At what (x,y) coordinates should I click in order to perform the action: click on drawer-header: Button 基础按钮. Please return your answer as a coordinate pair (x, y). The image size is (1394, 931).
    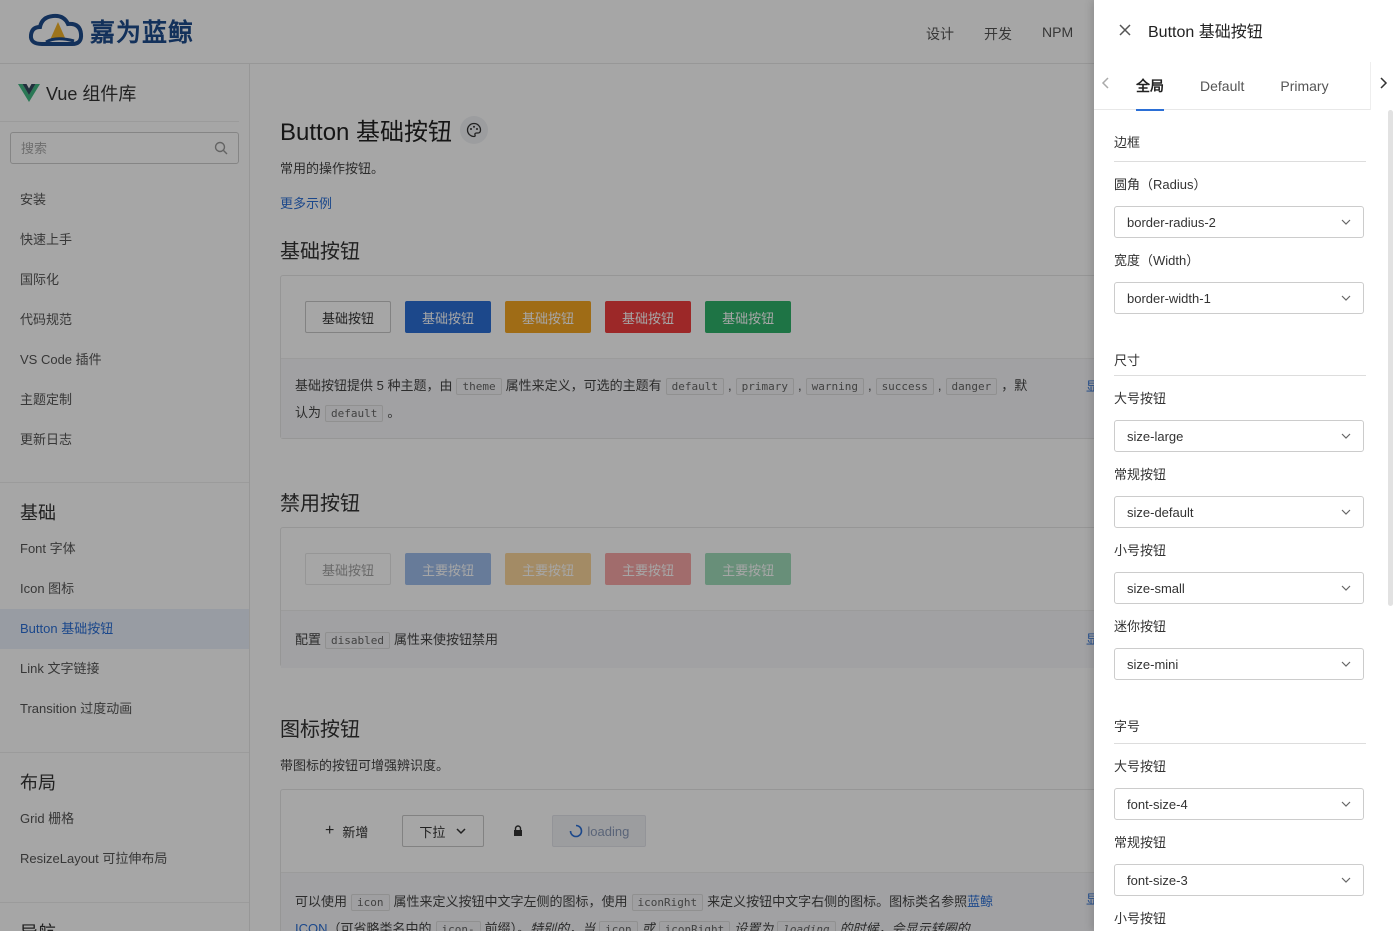
    Looking at the image, I should click on (1244, 30).